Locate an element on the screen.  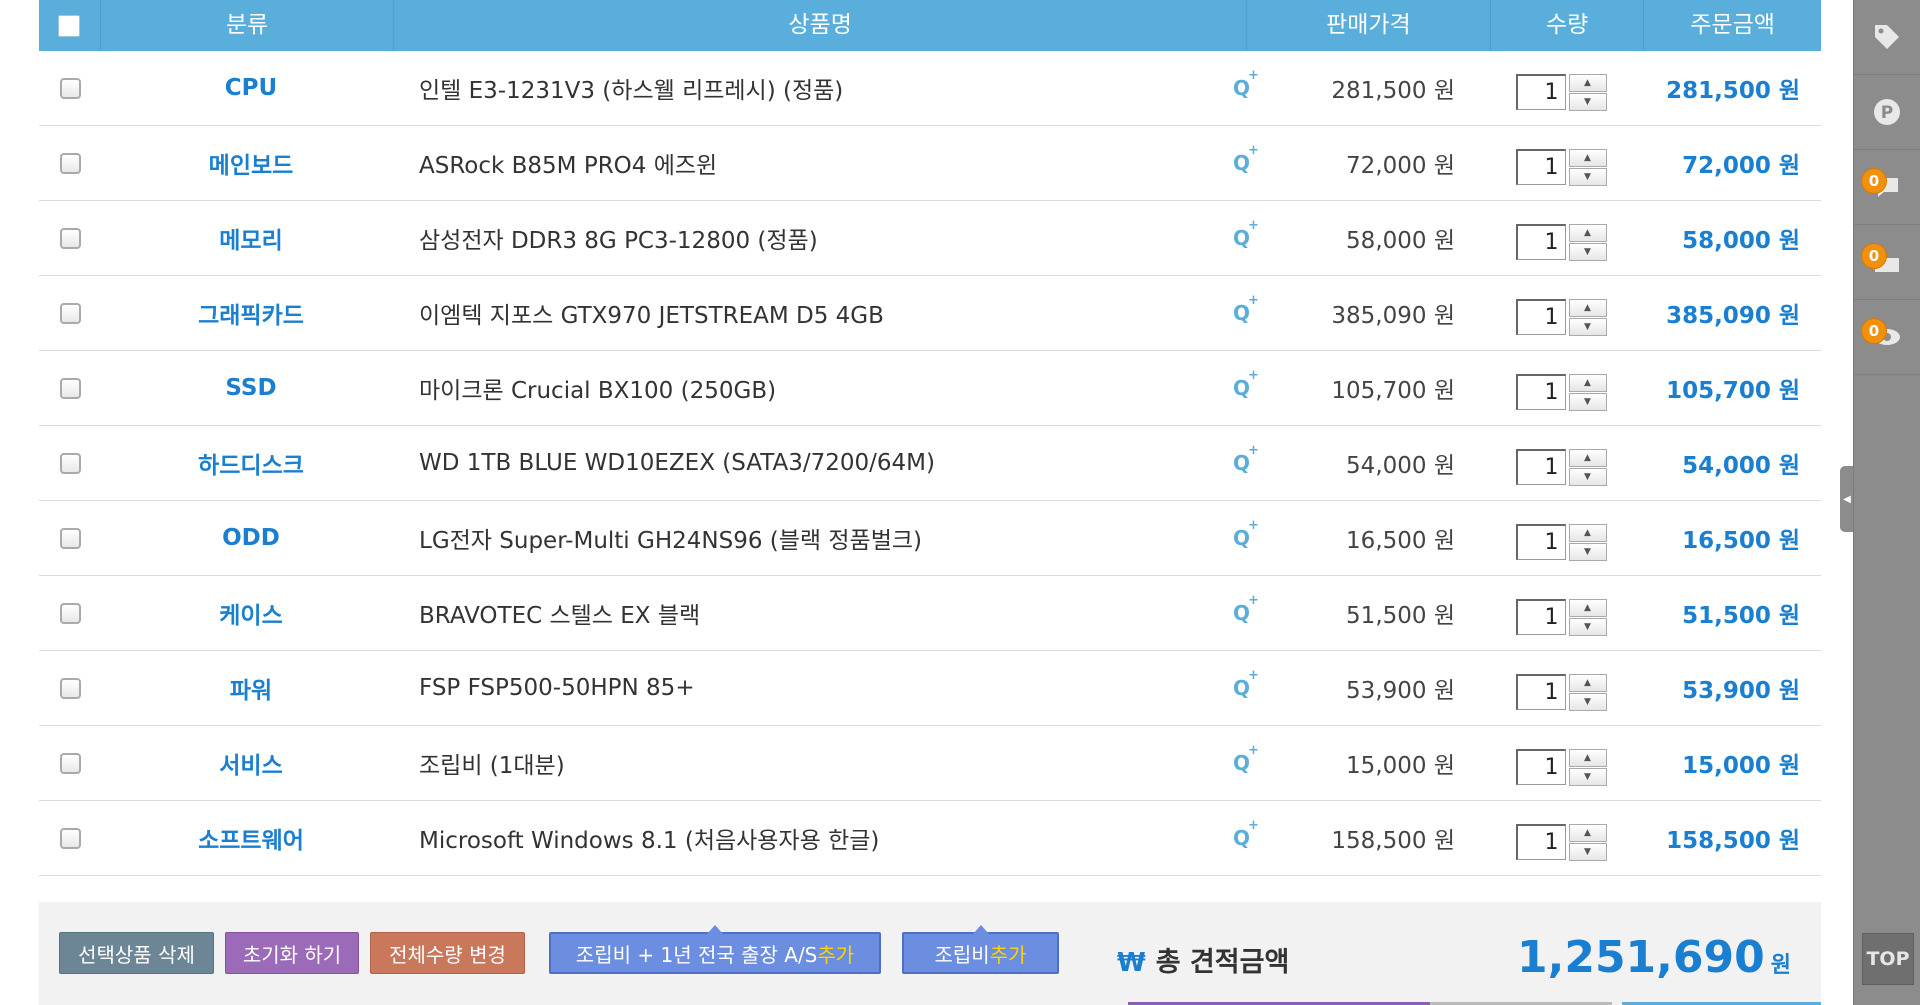
sidebar-toggle-handle: ◀ is located at coordinates (1847, 499).